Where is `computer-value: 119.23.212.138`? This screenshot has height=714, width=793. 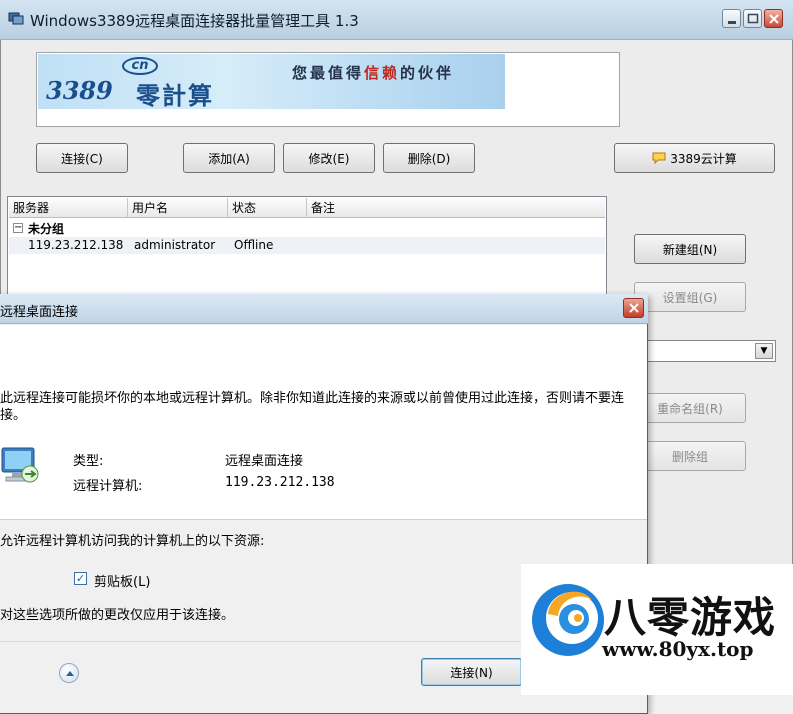
computer-value: 119.23.212.138 is located at coordinates (280, 482).